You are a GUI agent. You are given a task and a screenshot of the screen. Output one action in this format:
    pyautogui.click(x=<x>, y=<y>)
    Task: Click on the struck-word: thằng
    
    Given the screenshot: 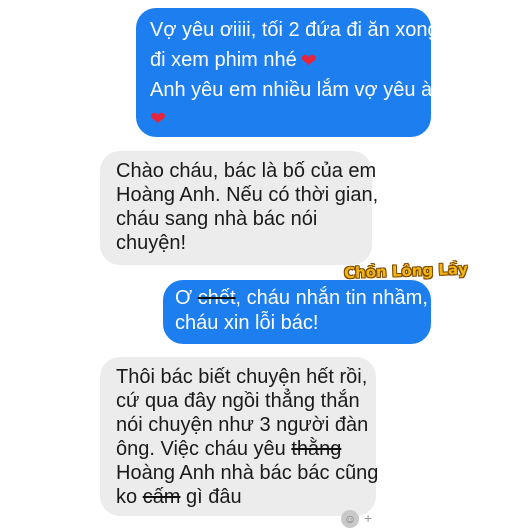 What is the action you would take?
    pyautogui.click(x=316, y=449)
    